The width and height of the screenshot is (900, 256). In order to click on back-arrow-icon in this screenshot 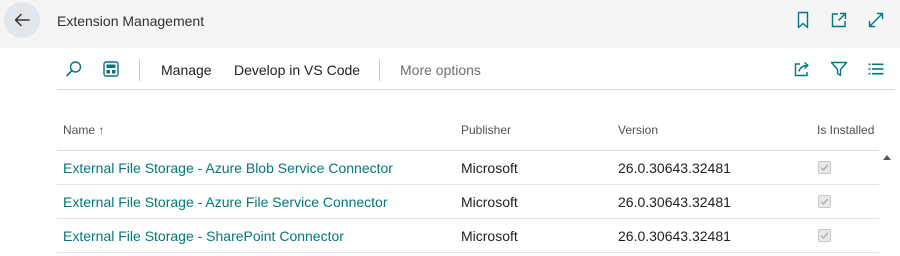, I will do `click(22, 20)`.